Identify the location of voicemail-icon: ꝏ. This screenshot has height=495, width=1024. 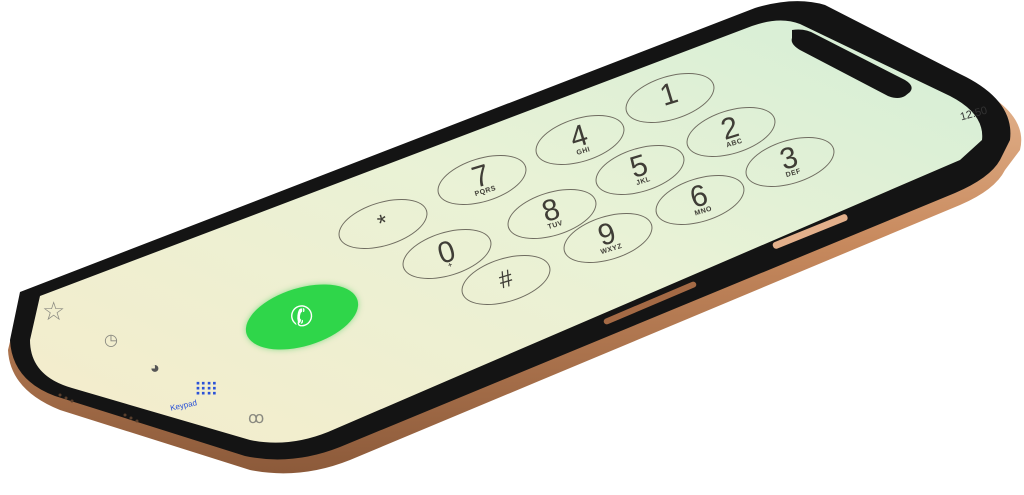
(256, 418).